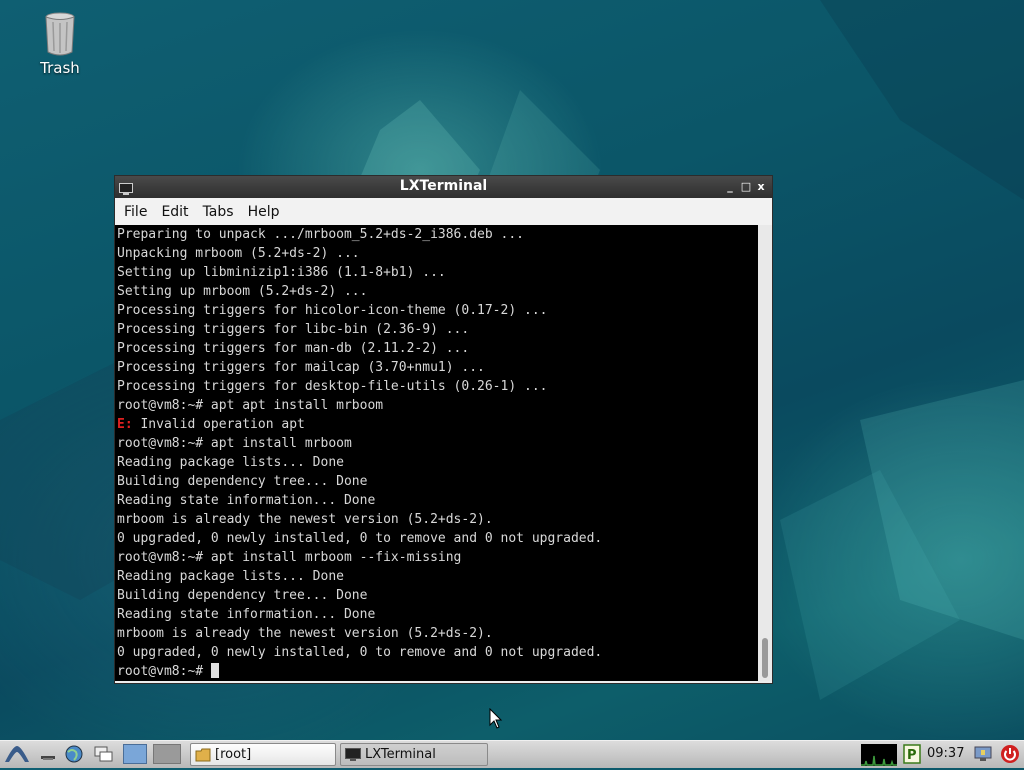 The height and width of the screenshot is (770, 1024). I want to click on task-label: [root], so click(233, 754).